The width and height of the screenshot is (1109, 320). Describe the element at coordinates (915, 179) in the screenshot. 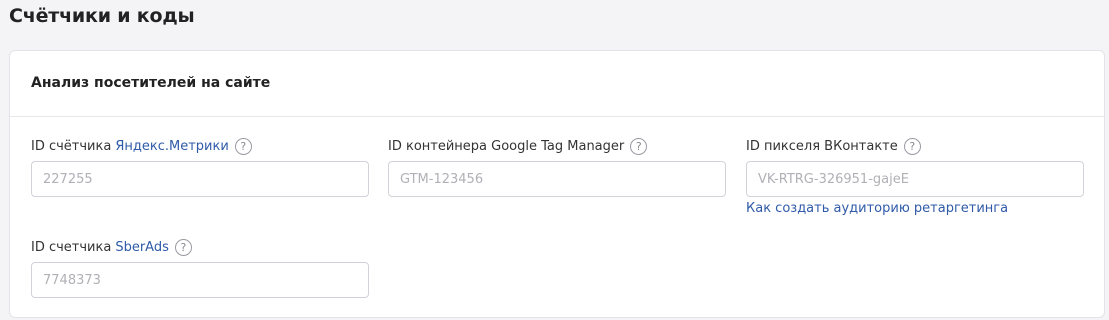

I see `vk-pixel-input` at that location.